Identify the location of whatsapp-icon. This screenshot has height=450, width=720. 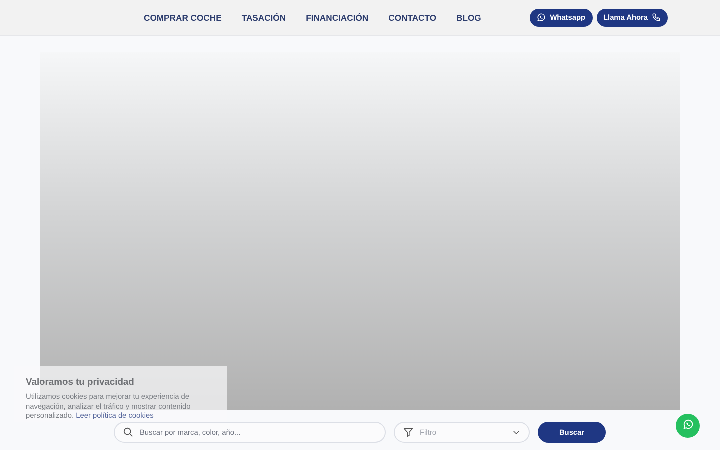
(541, 17).